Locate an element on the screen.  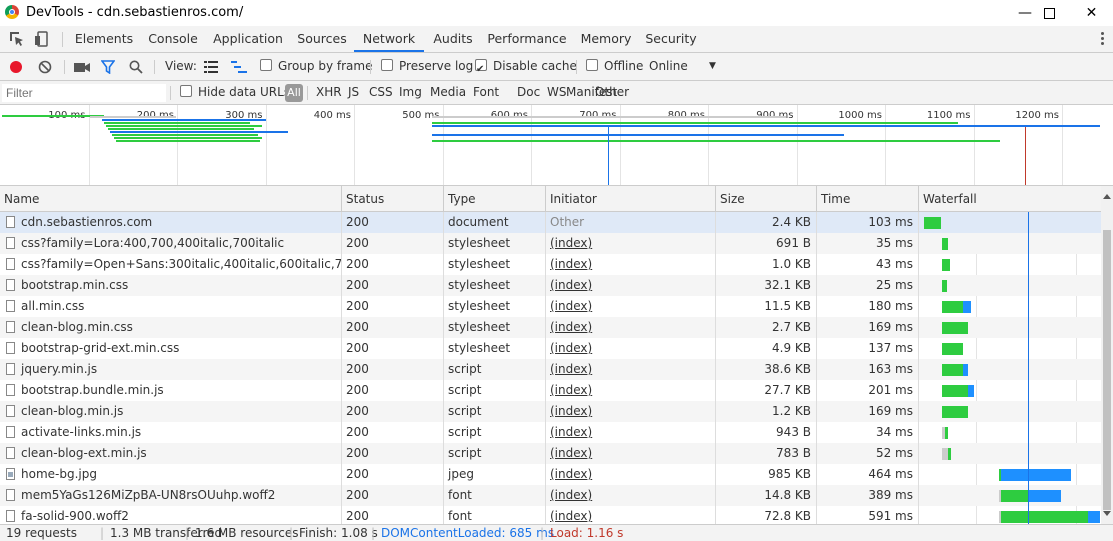
scroll-down-icon is located at coordinates (1107, 513).